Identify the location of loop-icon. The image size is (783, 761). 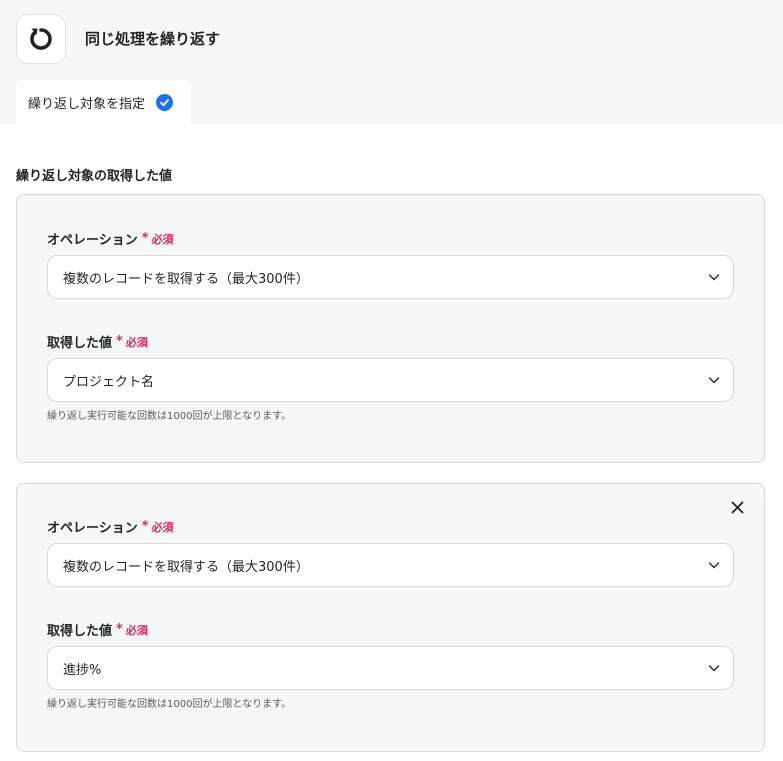
(41, 39).